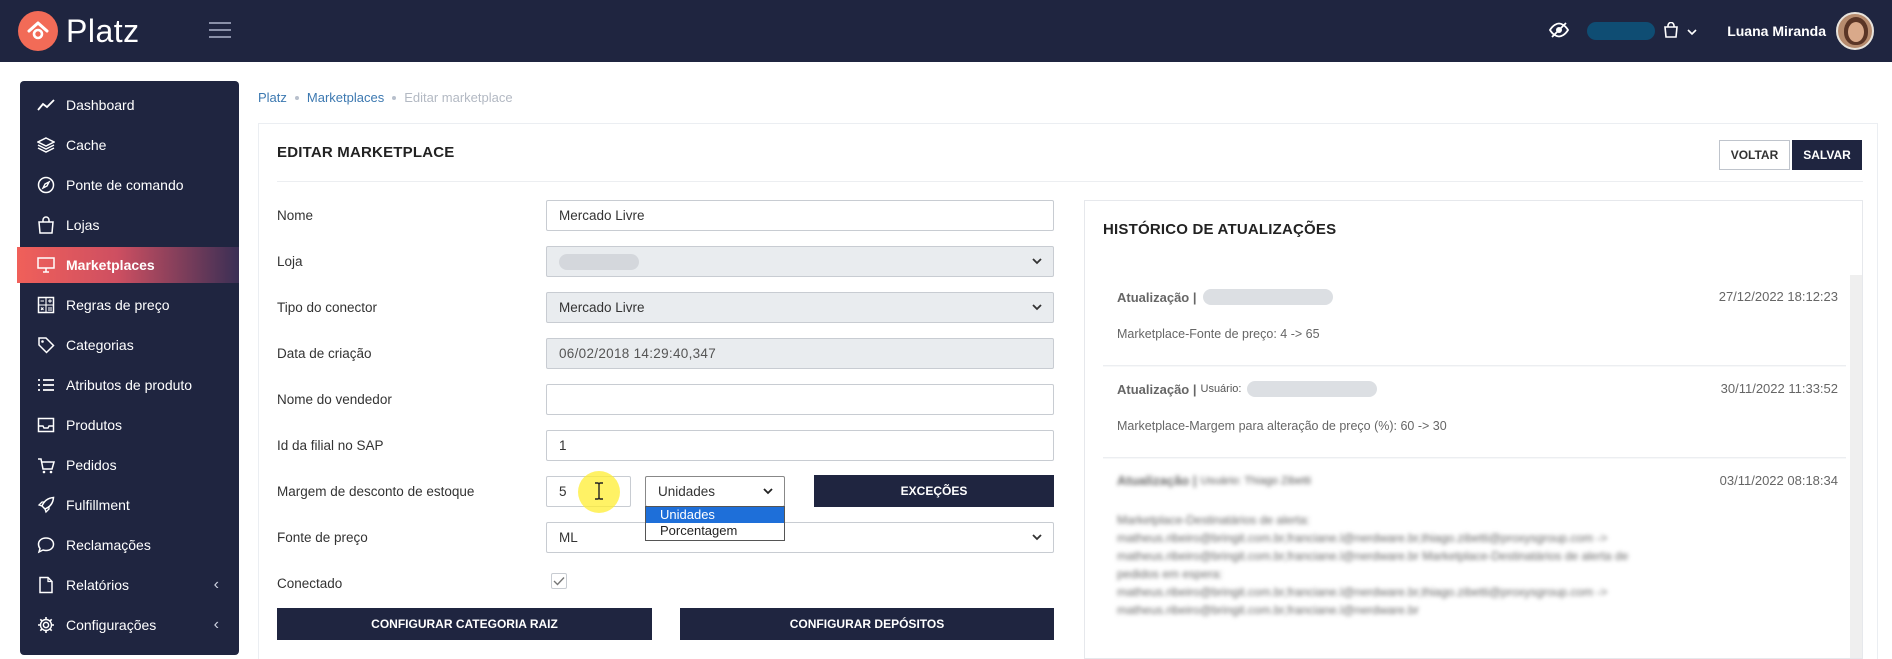 The height and width of the screenshot is (659, 1892). I want to click on sidebar-item-atributos-de-produto: Atributos de produto, so click(129, 385).